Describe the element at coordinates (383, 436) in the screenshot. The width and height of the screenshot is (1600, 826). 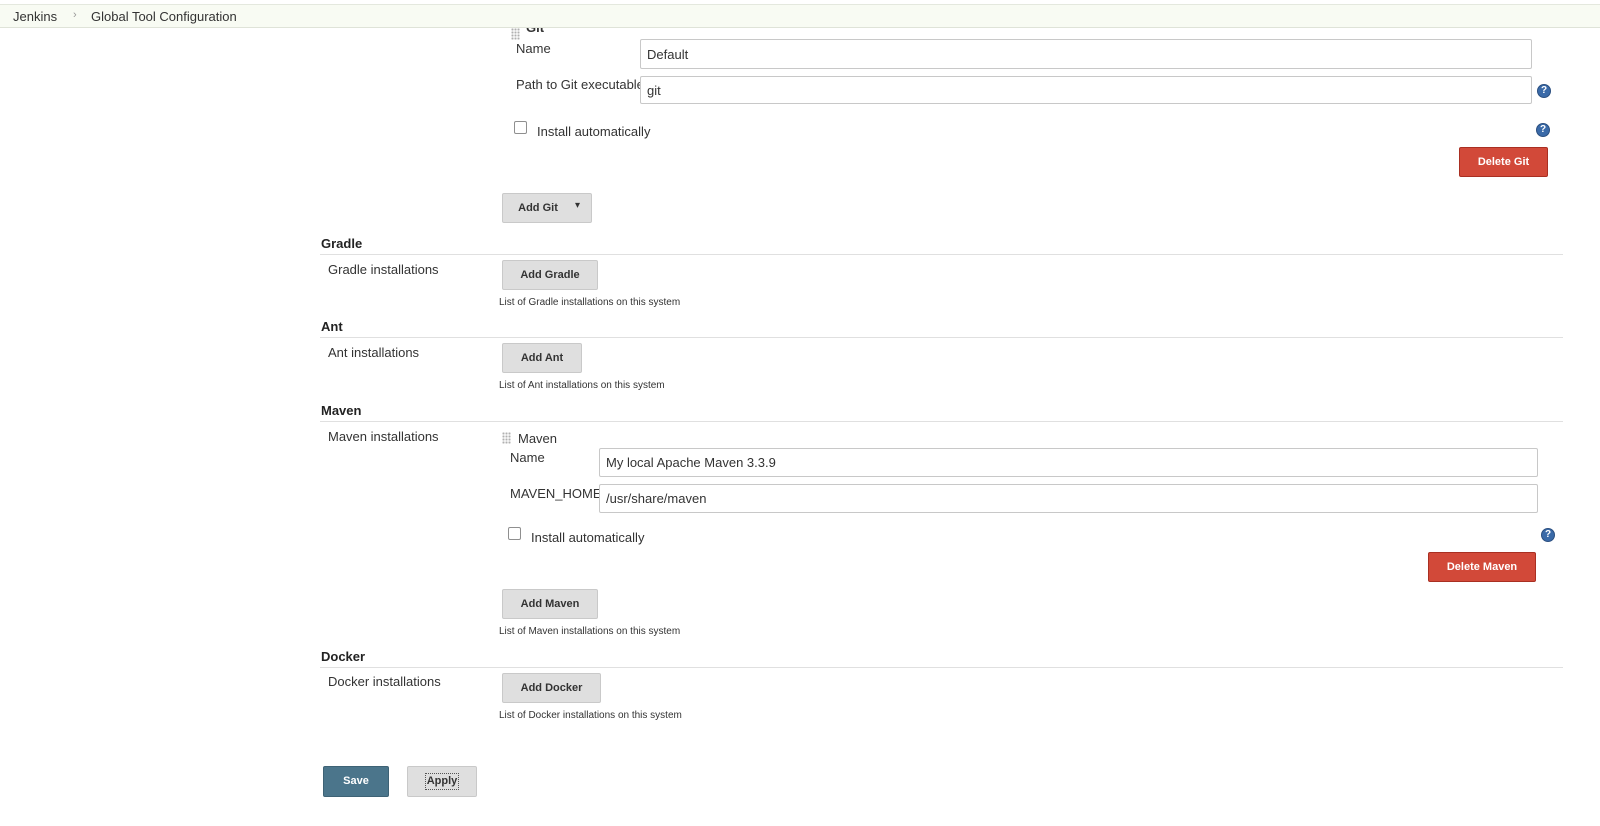
I see `maven-installations-label: Maven installations` at that location.